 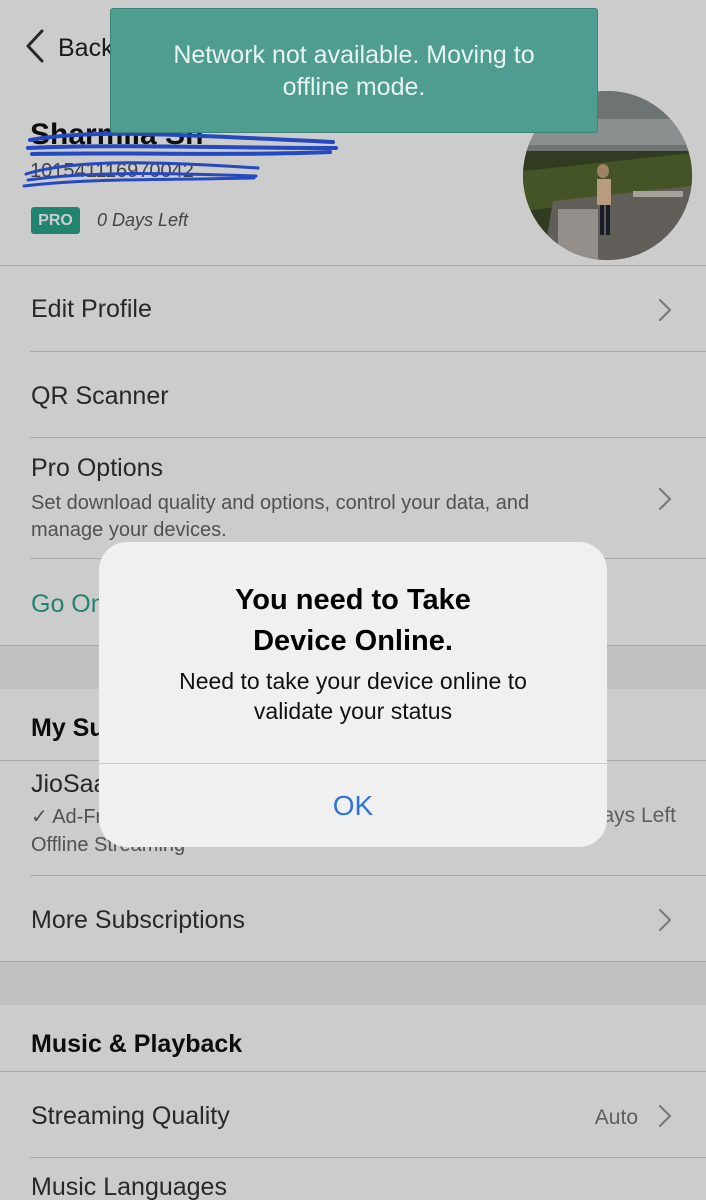 What do you see at coordinates (353, 711) in the screenshot?
I see `dialog-message-line-2: validate your status` at bounding box center [353, 711].